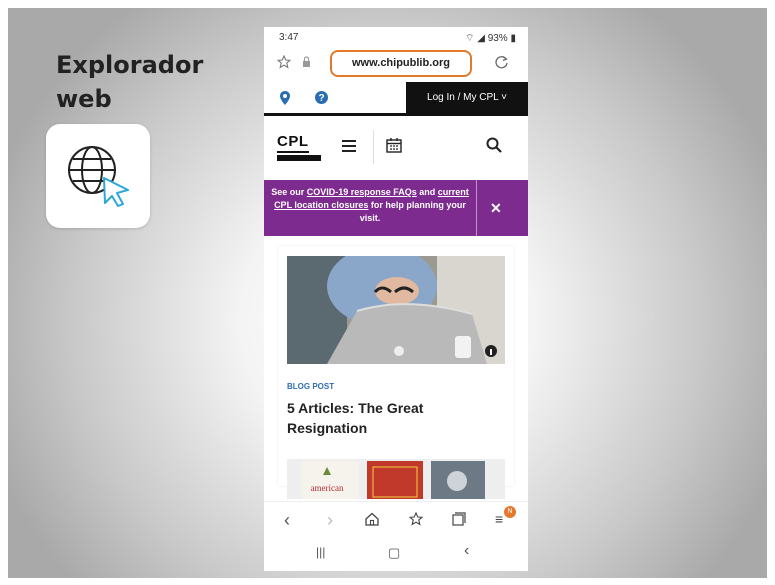 The width and height of the screenshot is (775, 585). What do you see at coordinates (396, 99) in the screenshot?
I see `site-utility-bar: ? Log In / My CPL ˅` at bounding box center [396, 99].